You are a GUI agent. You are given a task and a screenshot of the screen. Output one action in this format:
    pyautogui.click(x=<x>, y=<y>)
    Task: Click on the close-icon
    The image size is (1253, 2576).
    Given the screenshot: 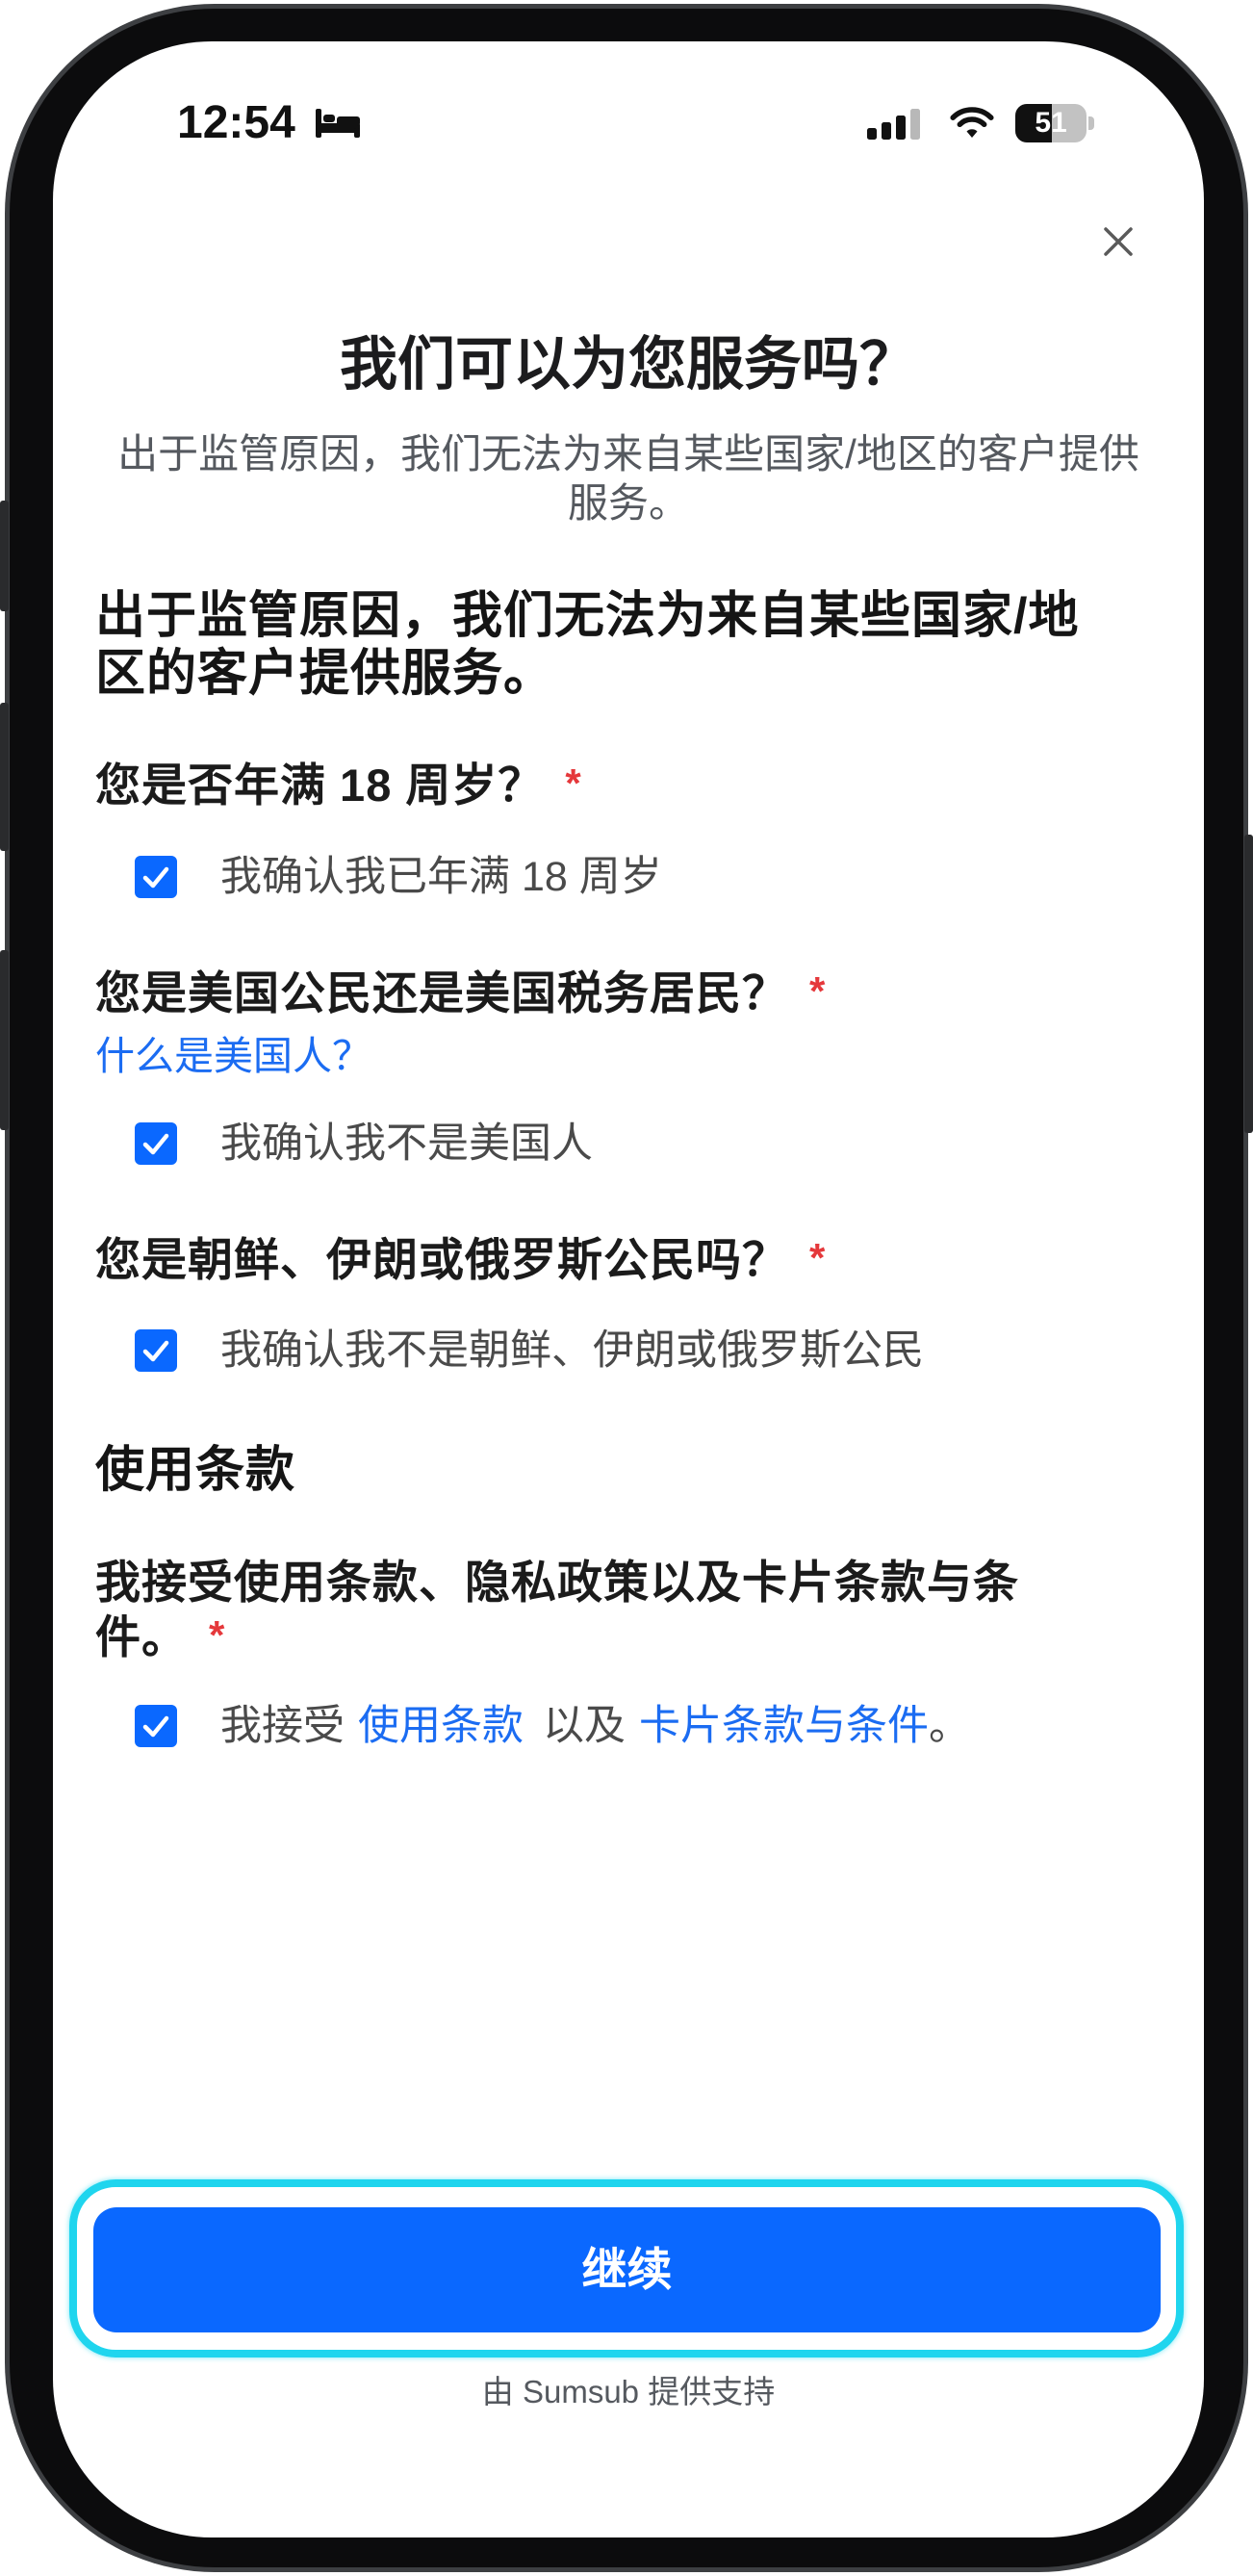 What is the action you would take?
    pyautogui.click(x=1118, y=241)
    